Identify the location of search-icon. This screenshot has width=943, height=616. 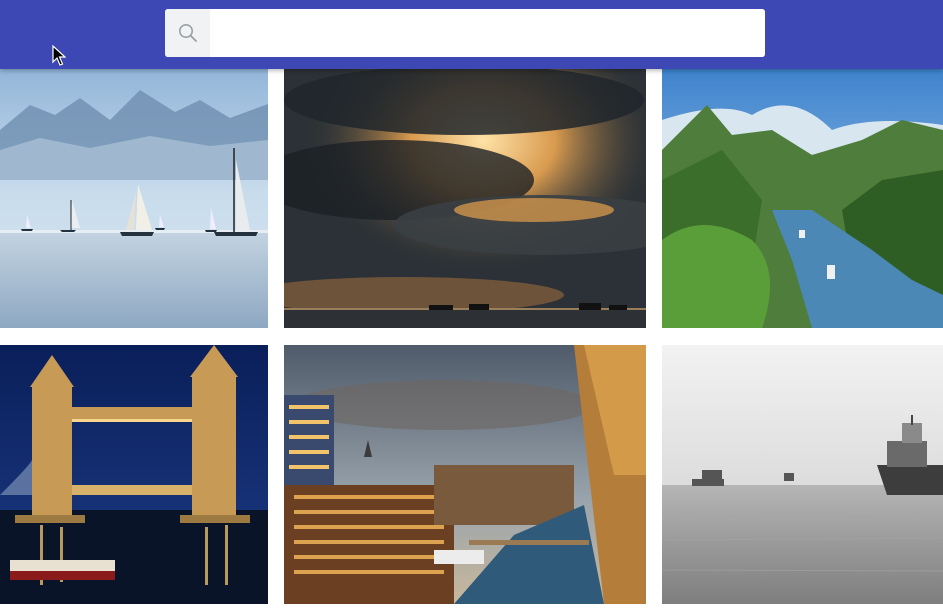
(187, 33).